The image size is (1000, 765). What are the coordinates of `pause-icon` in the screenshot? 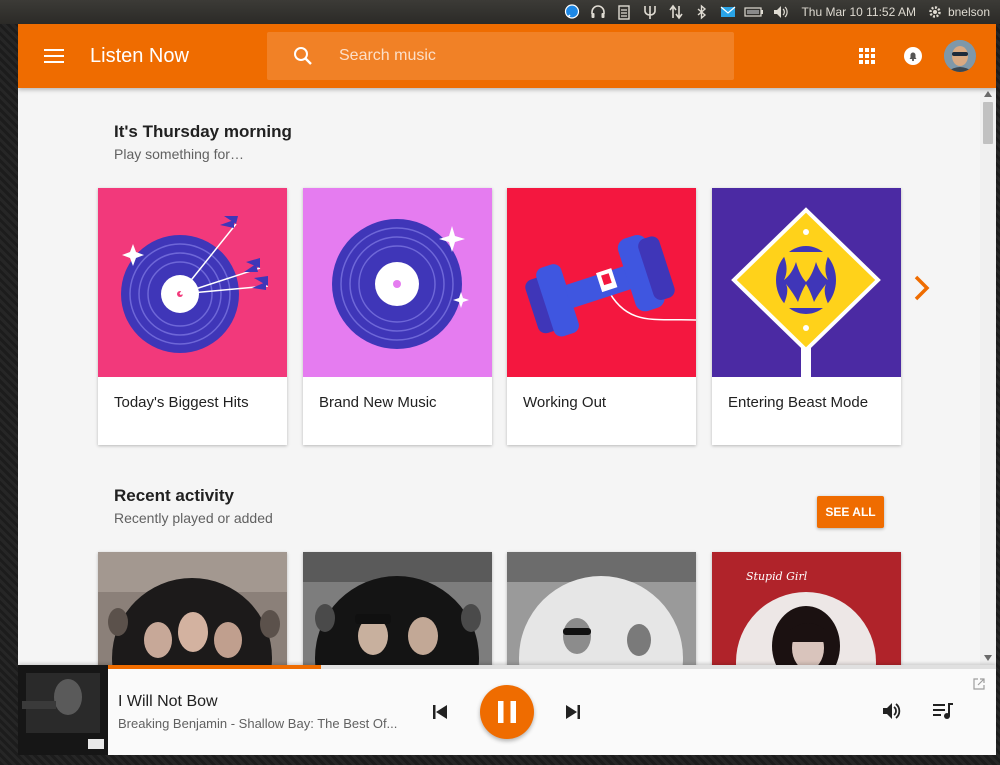 It's located at (507, 712).